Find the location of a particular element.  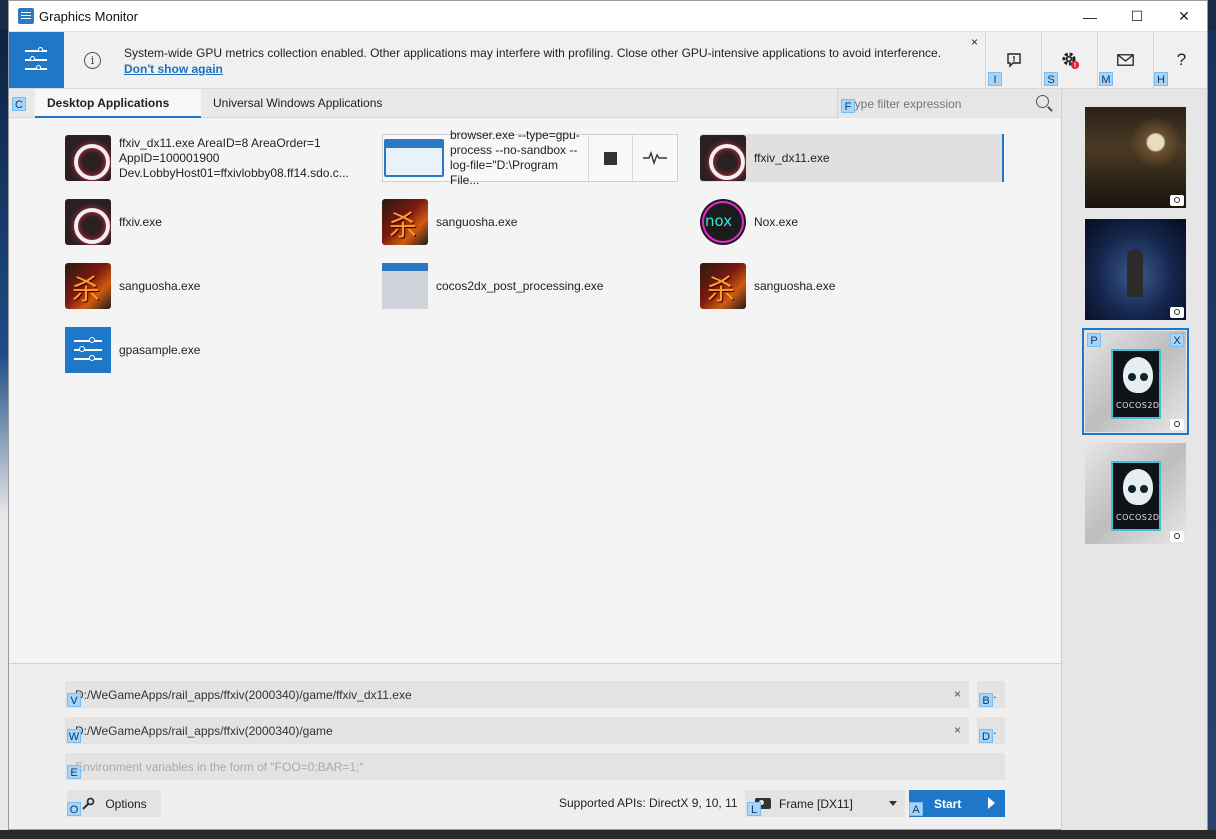

supported-apis-text: Supported APIs: DirectX 9, 10, 11 is located at coordinates (648, 803).